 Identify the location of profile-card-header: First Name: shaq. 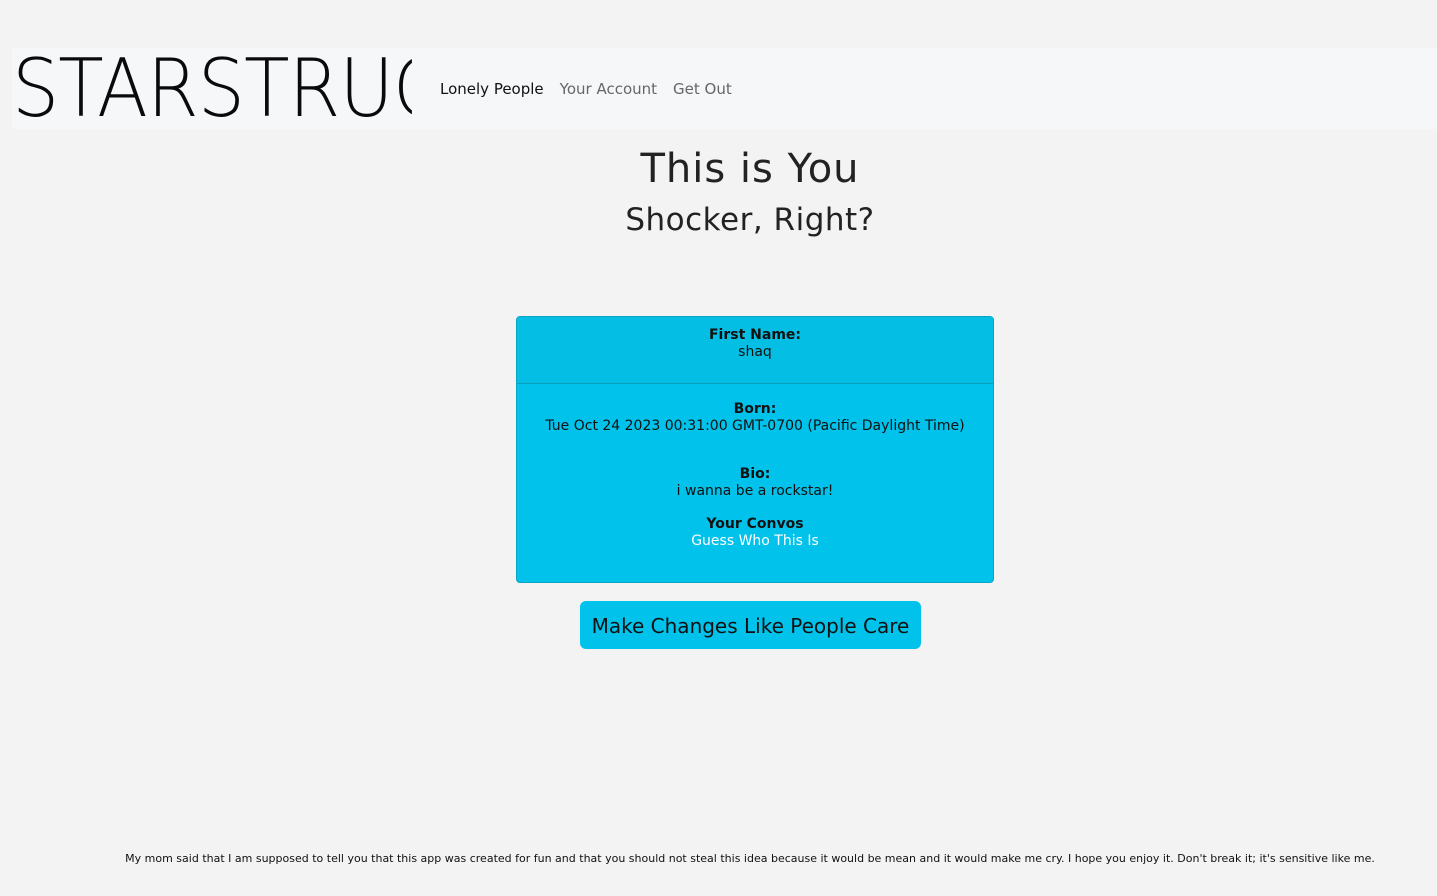
(755, 350).